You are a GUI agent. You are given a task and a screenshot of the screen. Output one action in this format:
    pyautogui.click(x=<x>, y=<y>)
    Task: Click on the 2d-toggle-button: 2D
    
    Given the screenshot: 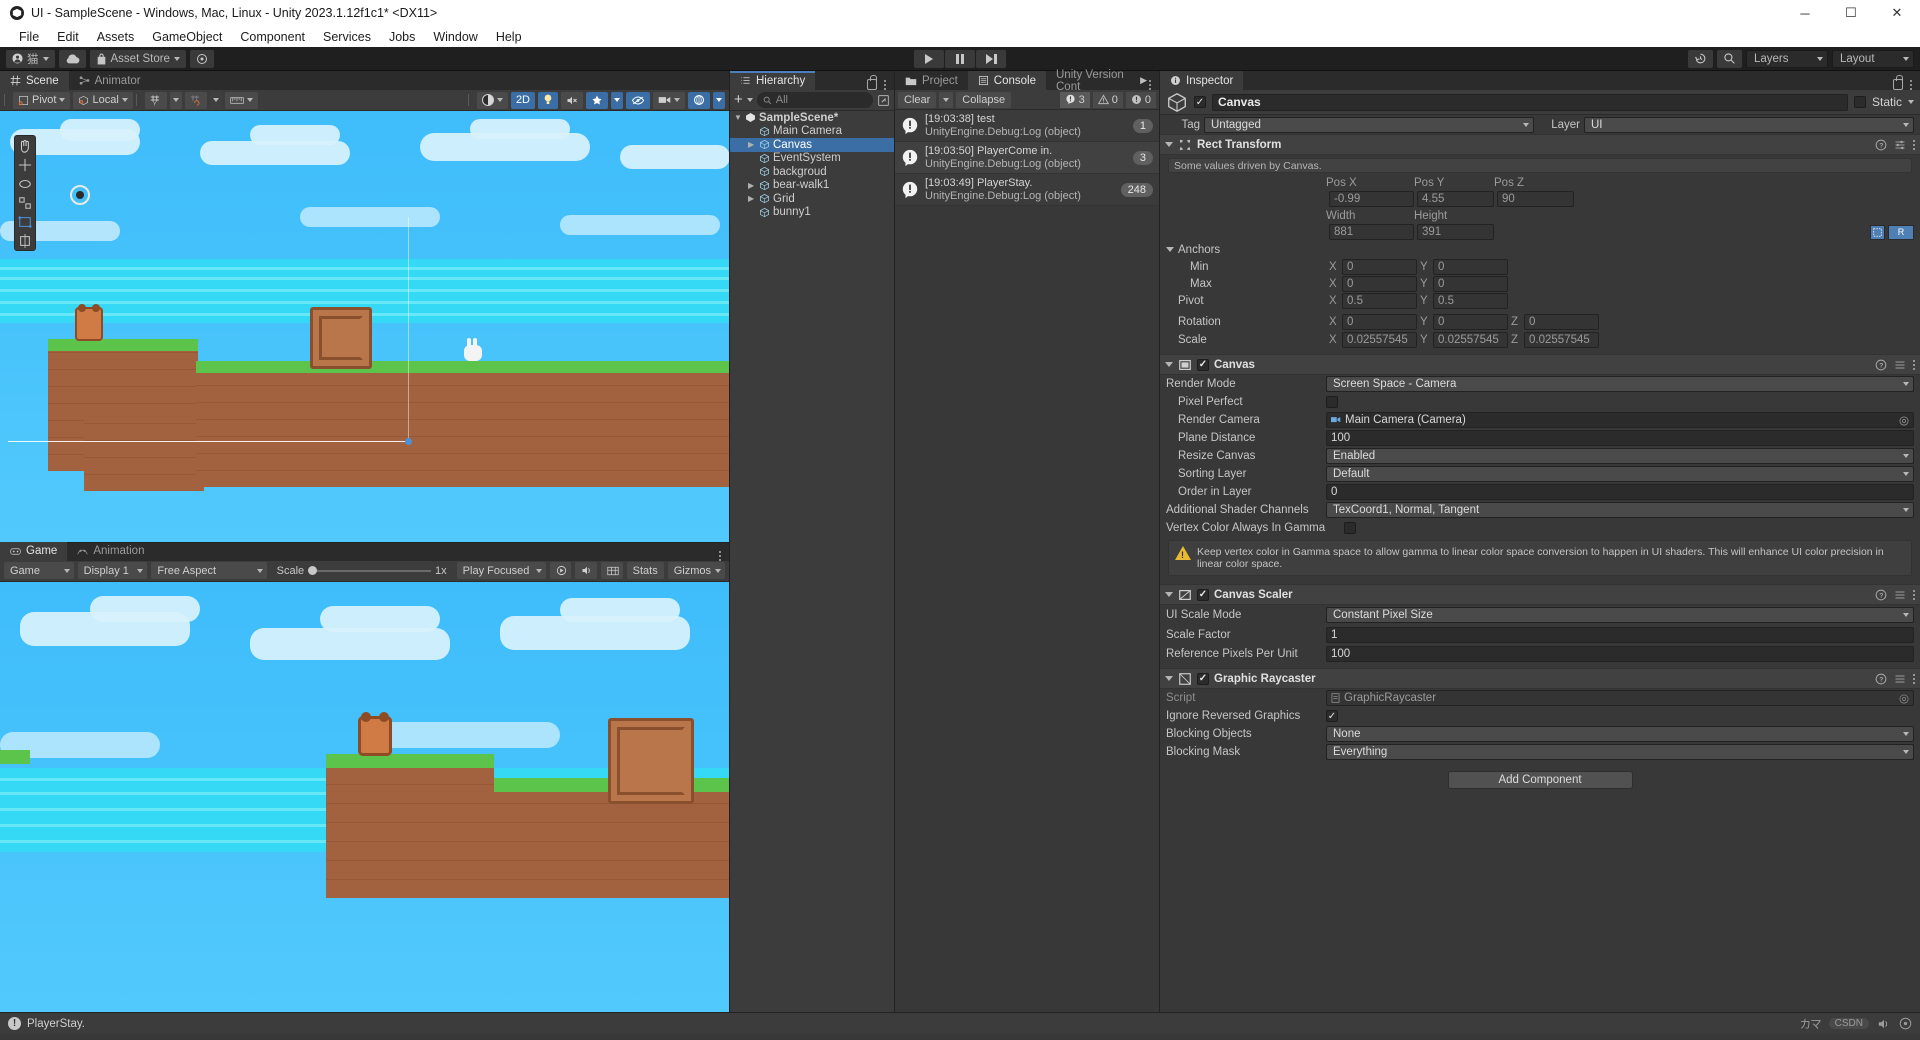 What is the action you would take?
    pyautogui.click(x=522, y=100)
    